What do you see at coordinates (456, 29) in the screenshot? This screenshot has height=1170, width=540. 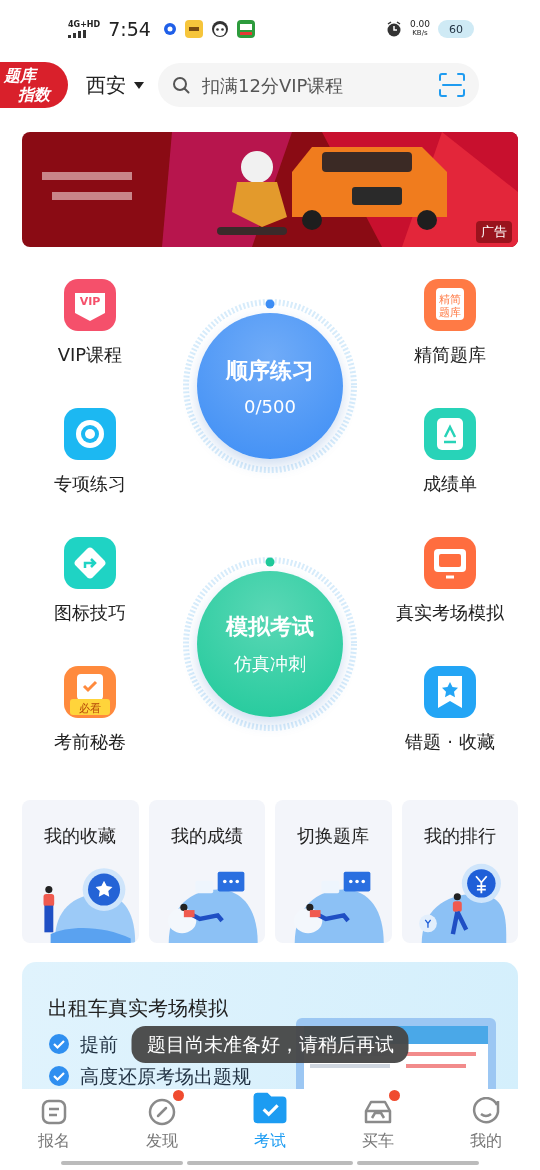 I see `battery-icon: 60` at bounding box center [456, 29].